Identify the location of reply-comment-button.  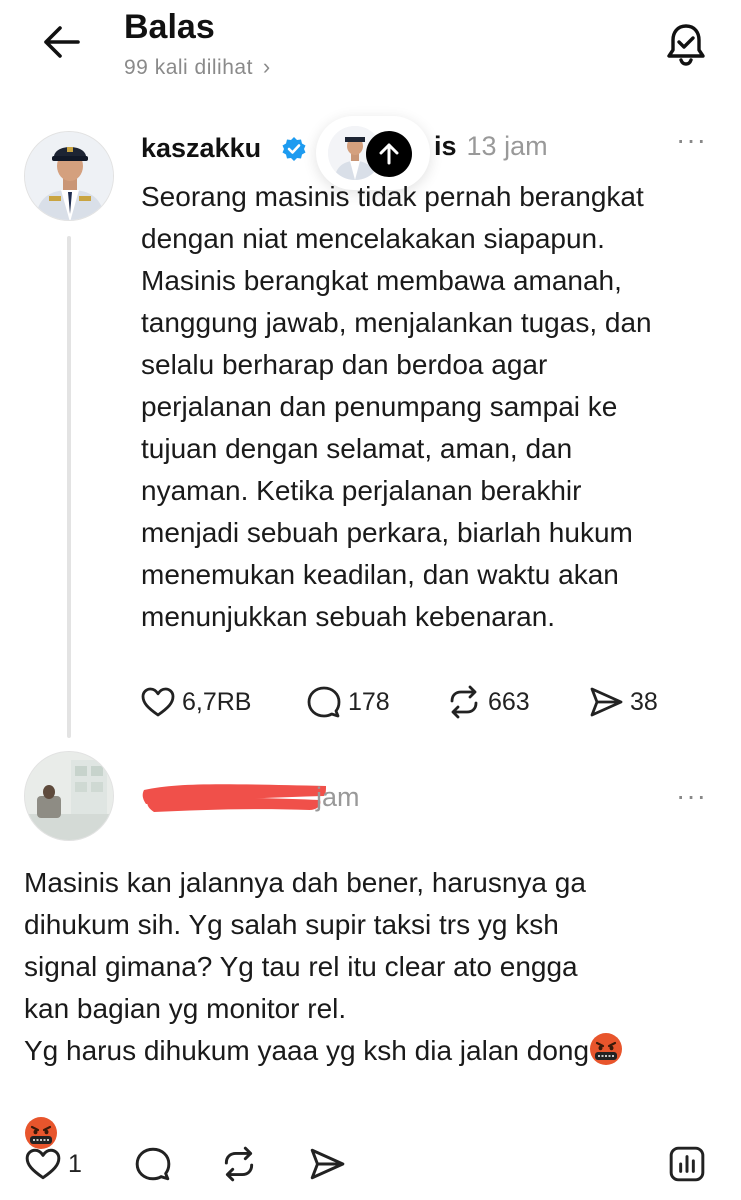
(153, 1164).